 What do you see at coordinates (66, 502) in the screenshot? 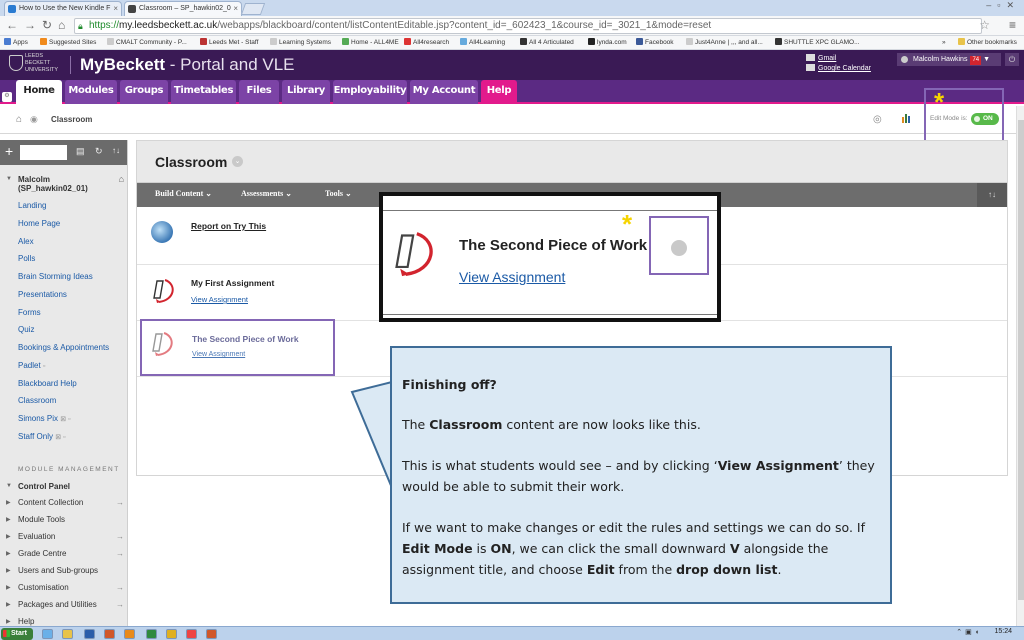
I see `cp-content-collection: ▶ Content Collection →` at bounding box center [66, 502].